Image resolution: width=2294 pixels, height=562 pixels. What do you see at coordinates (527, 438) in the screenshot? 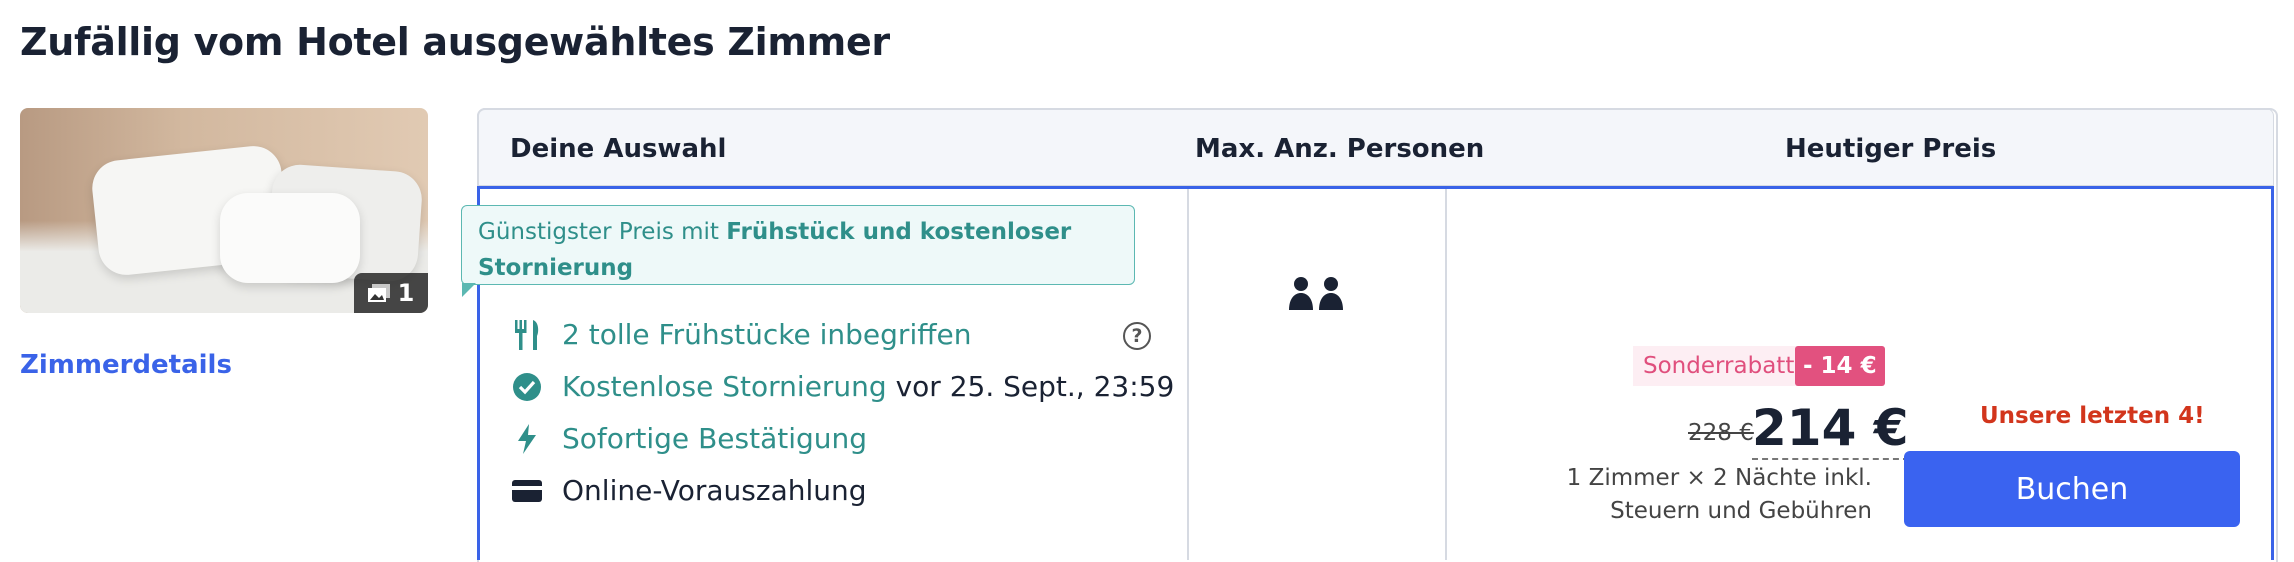
I see `lightning-icon` at bounding box center [527, 438].